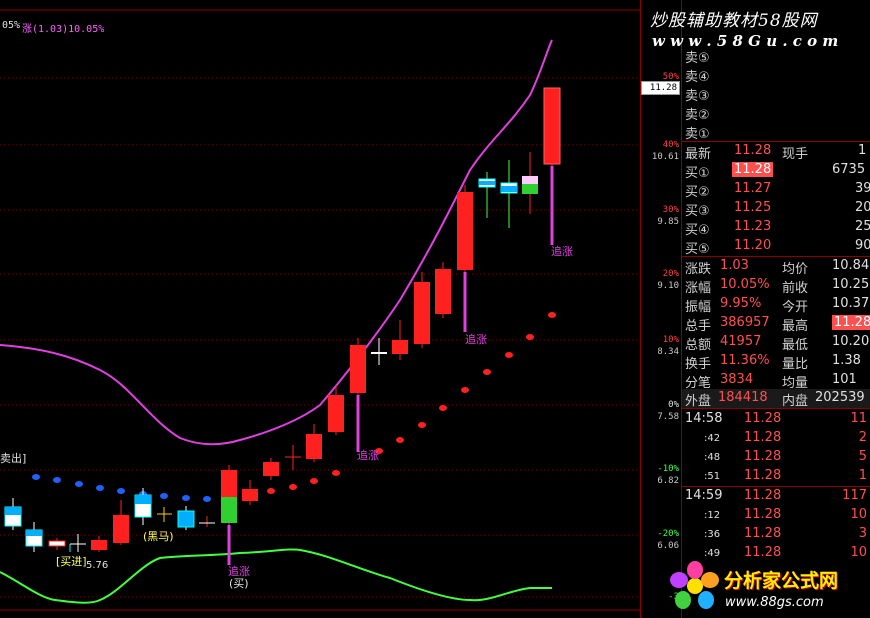 This screenshot has height=618, width=870. I want to click on tick-volume: 1, so click(862, 475).